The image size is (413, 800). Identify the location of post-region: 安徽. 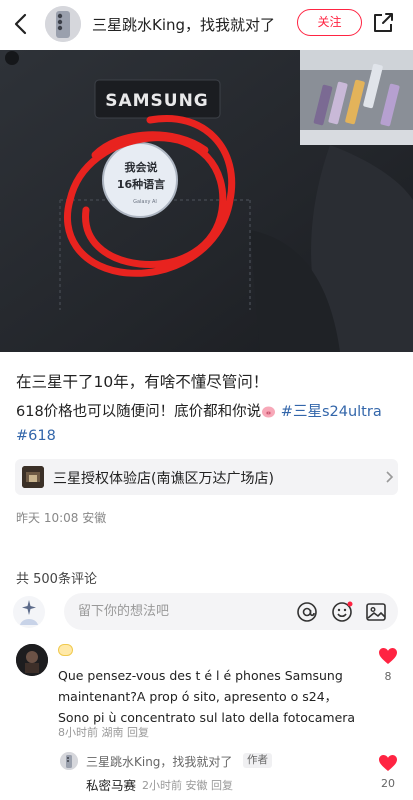
(94, 518).